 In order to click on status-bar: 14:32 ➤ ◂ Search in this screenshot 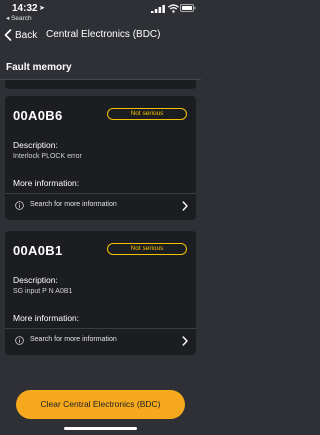, I will do `click(100, 11)`.